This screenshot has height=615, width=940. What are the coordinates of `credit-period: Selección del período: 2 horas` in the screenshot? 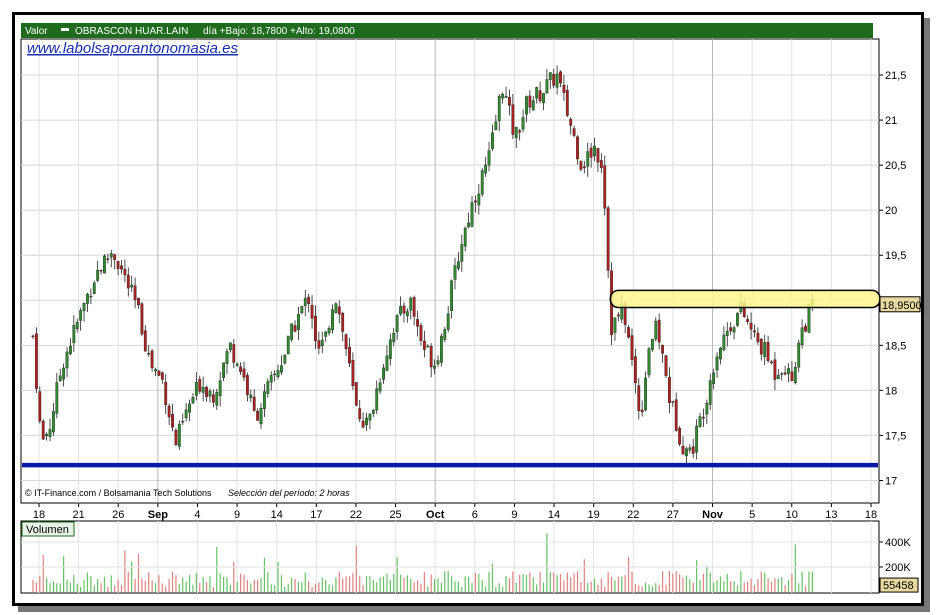 It's located at (289, 493).